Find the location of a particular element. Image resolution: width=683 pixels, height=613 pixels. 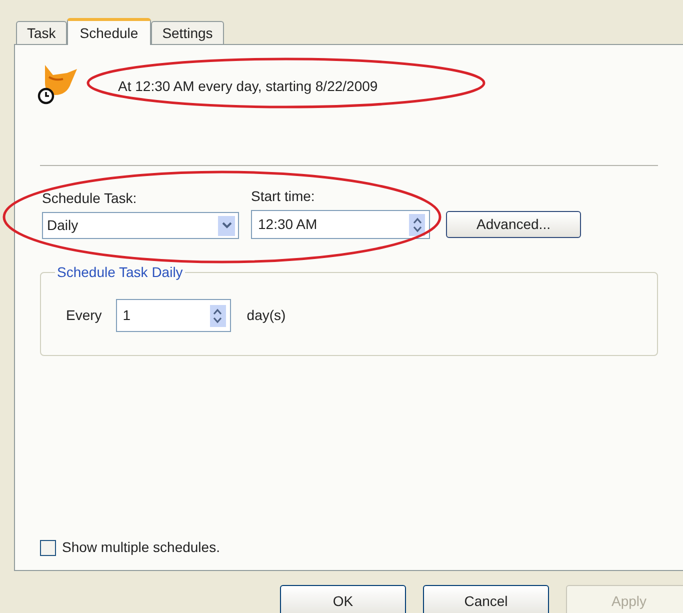

time-field: 12:30 AM is located at coordinates (340, 224).